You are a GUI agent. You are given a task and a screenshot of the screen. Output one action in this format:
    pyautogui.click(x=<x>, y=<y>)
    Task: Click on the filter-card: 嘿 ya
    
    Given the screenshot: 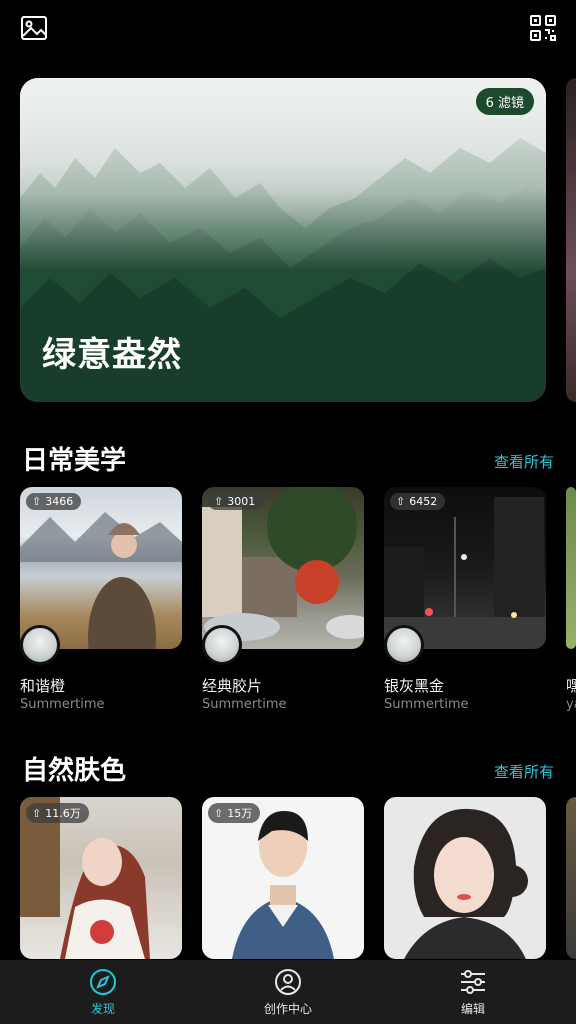 What is the action you would take?
    pyautogui.click(x=571, y=602)
    